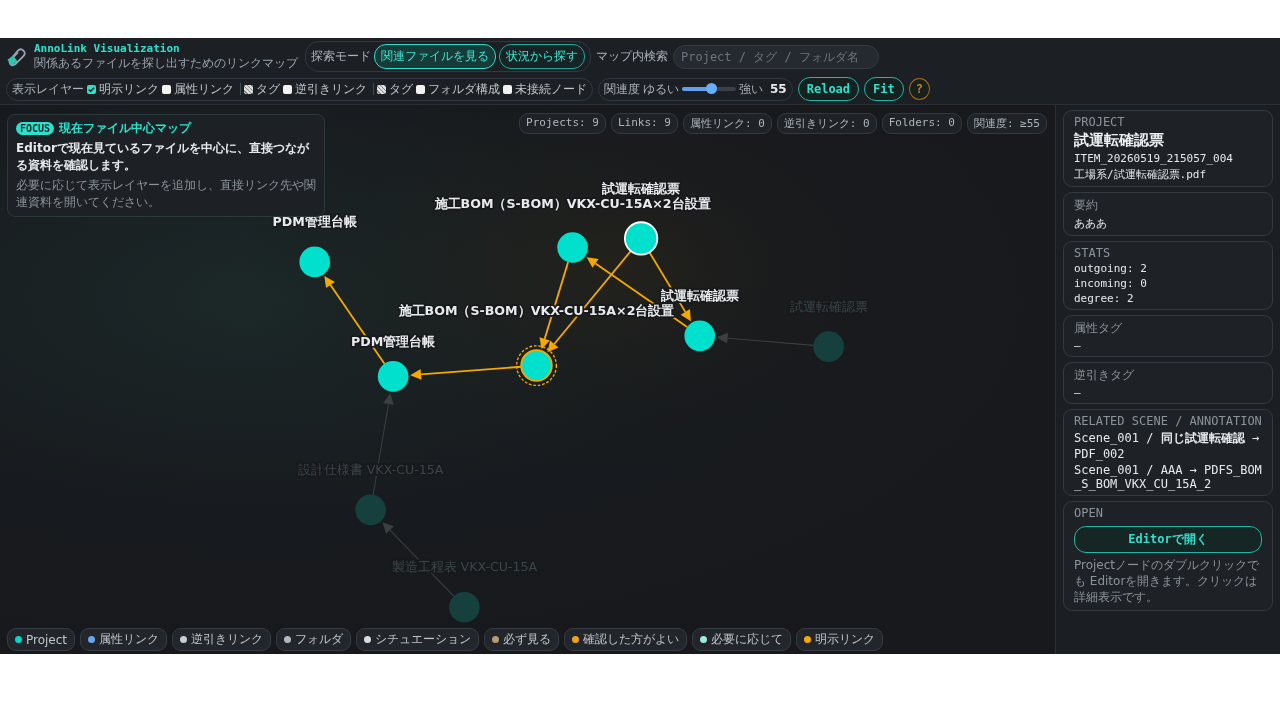  I want to click on focus-description: Editorで現在見ているファイルを中心に、直接つながる資料を確認します。, so click(163, 157).